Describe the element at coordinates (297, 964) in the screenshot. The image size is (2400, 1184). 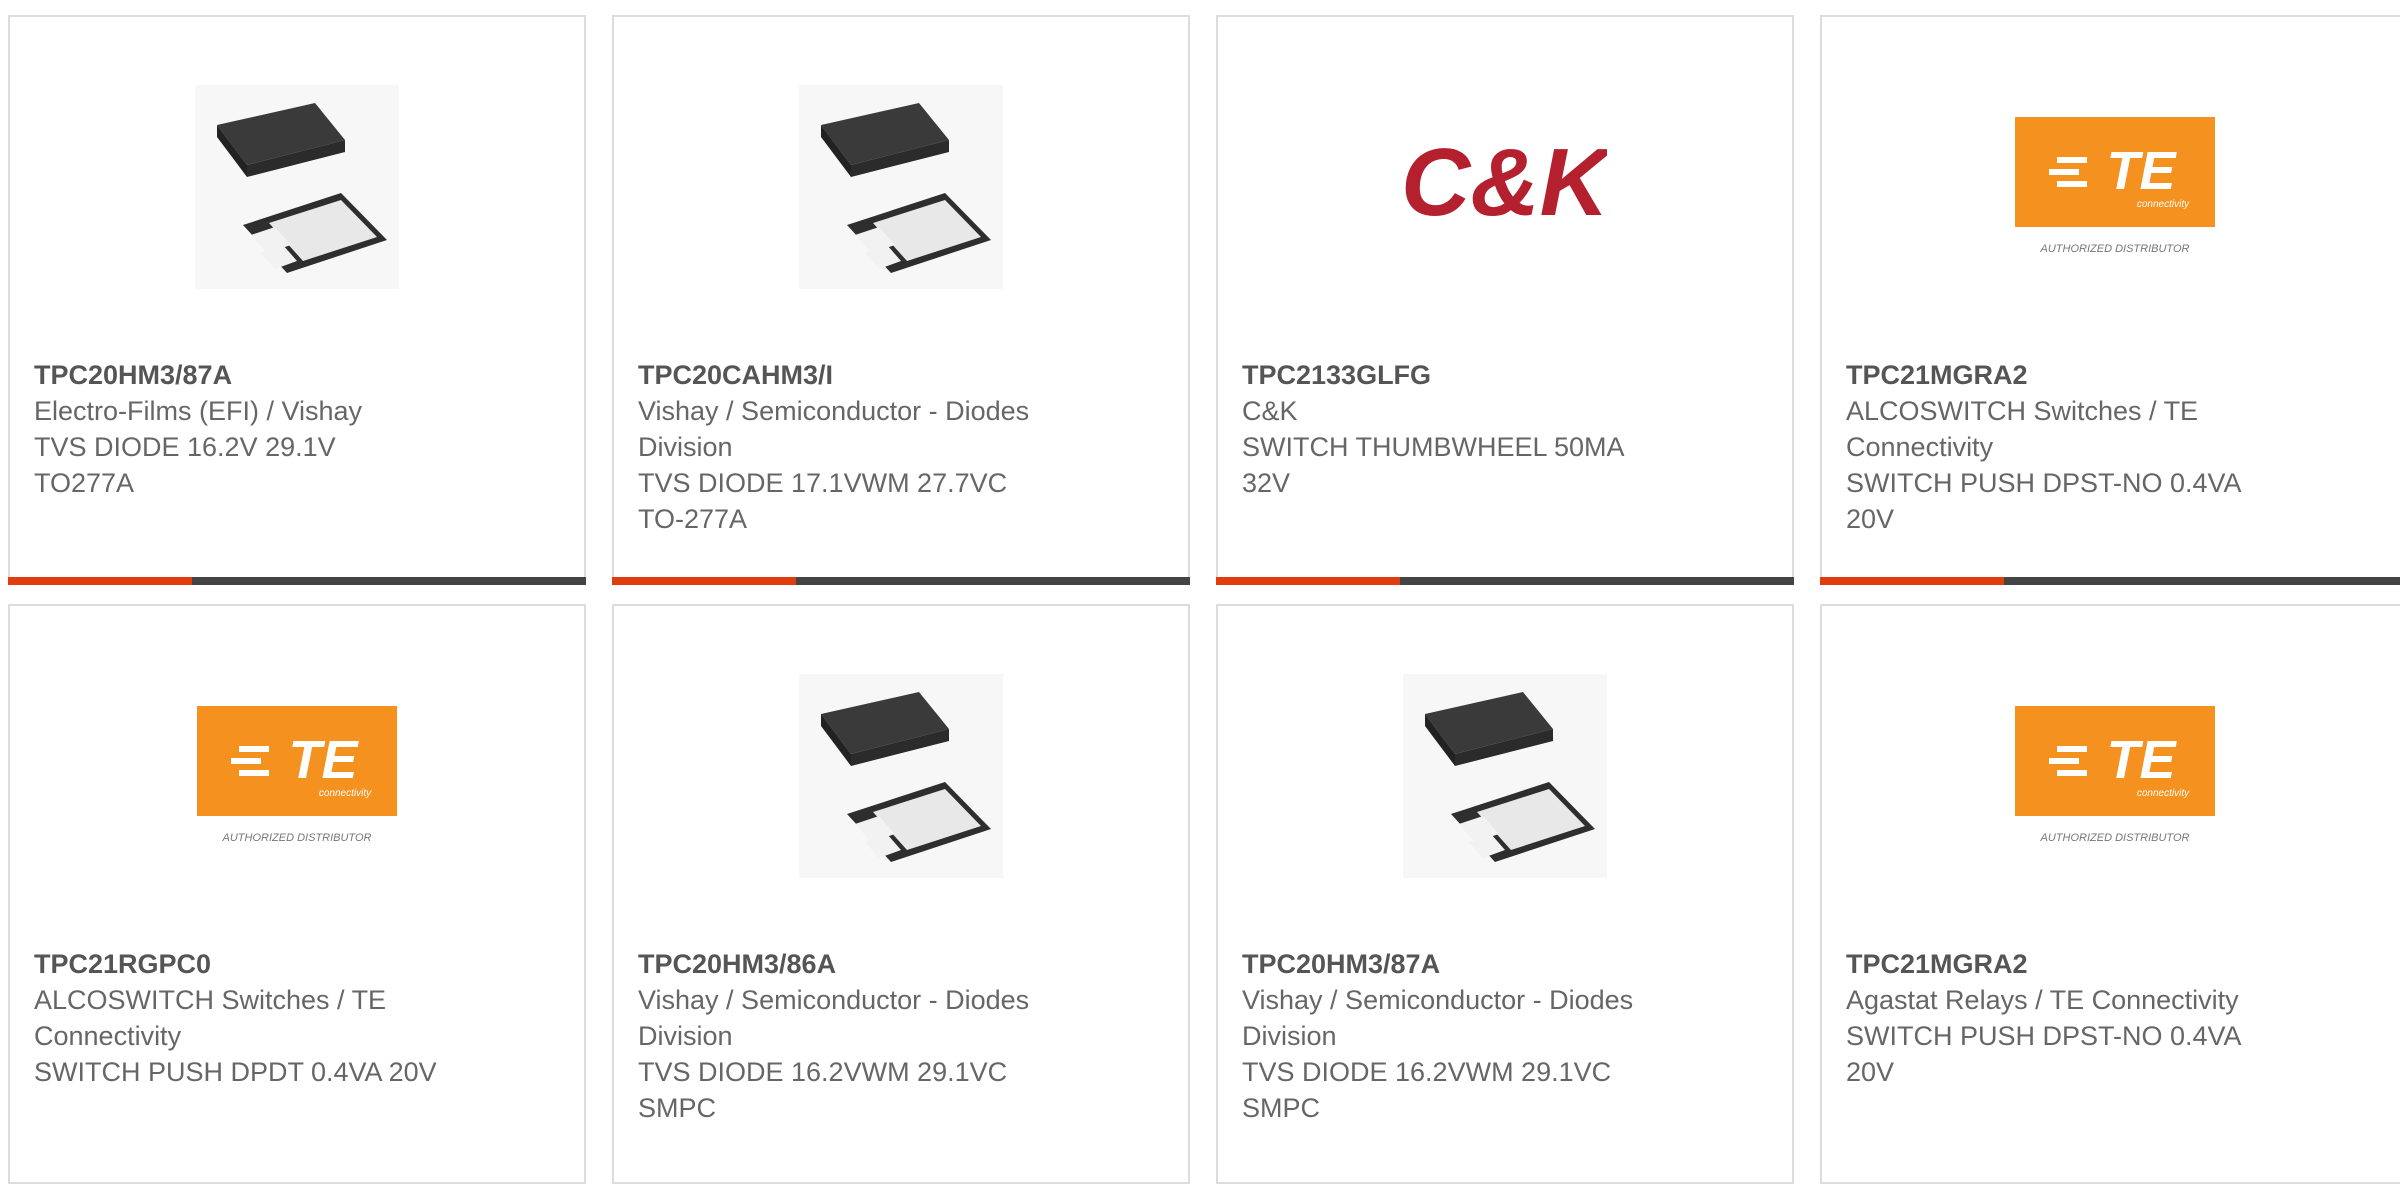
I see `part-number: TPC21RGPC0` at that location.